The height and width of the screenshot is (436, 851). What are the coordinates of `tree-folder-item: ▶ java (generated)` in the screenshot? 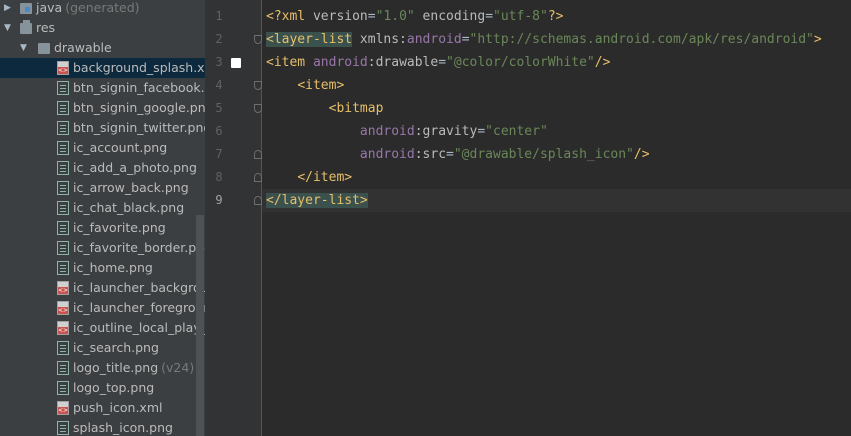 It's located at (102, 9).